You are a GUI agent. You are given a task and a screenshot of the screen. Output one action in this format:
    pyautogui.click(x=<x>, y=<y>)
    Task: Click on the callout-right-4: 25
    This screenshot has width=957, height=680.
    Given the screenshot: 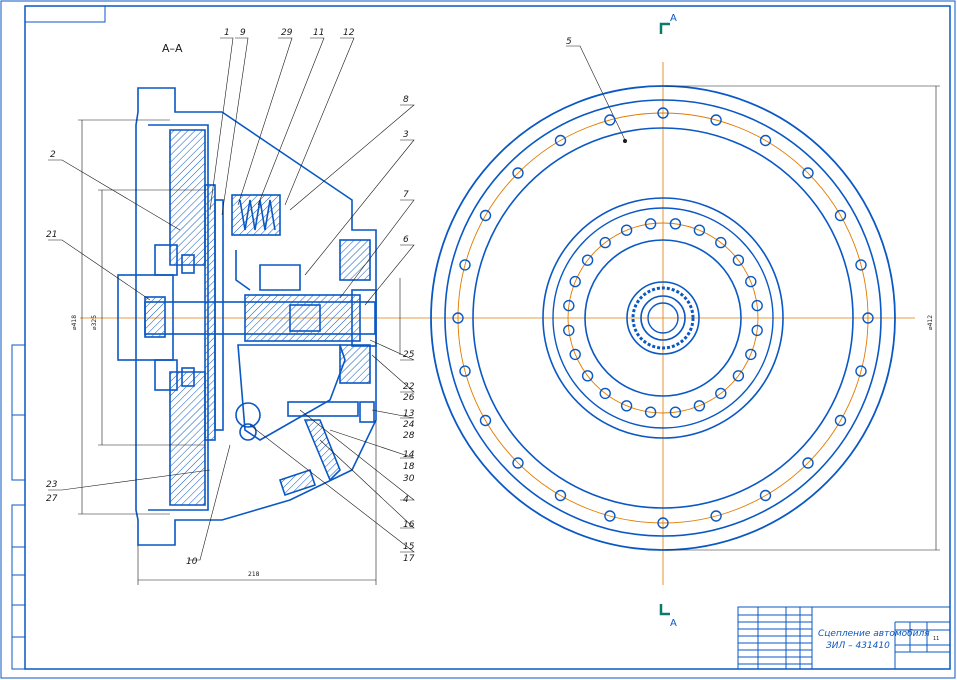 What is the action you would take?
    pyautogui.click(x=409, y=355)
    